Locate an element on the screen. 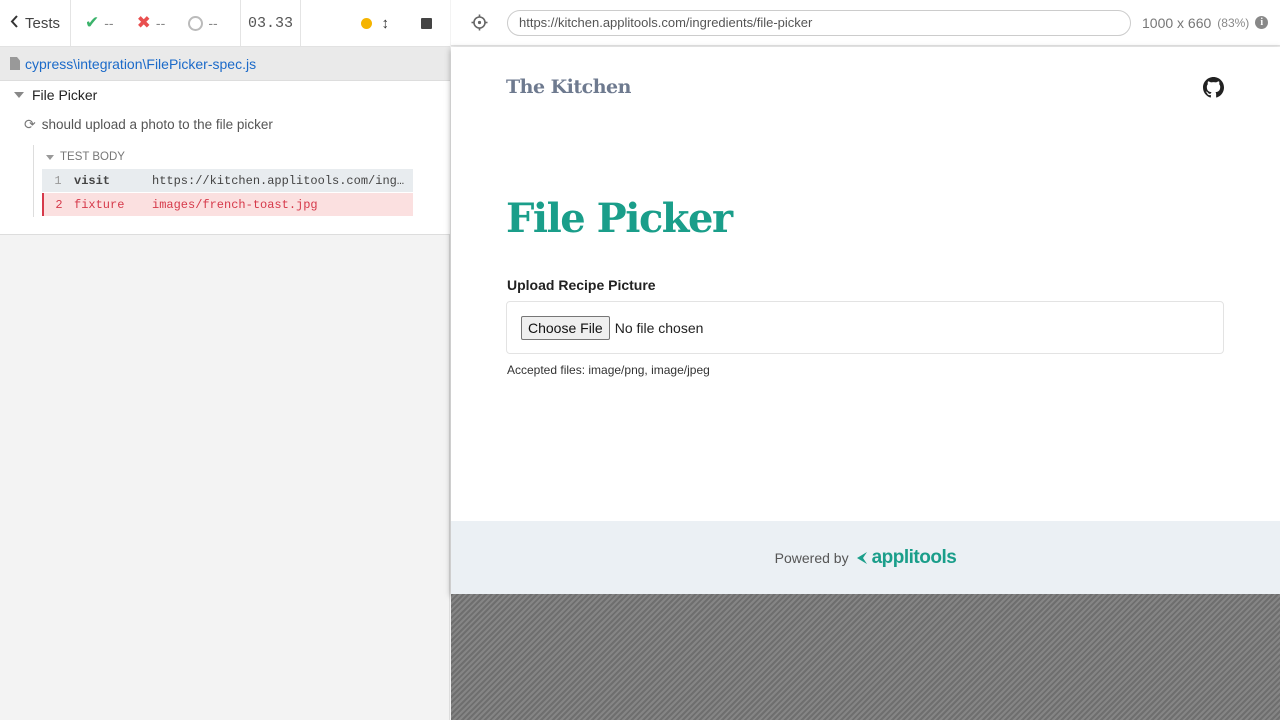 This screenshot has height=720, width=1280. failed-stat: ✖ -- is located at coordinates (163, 23).